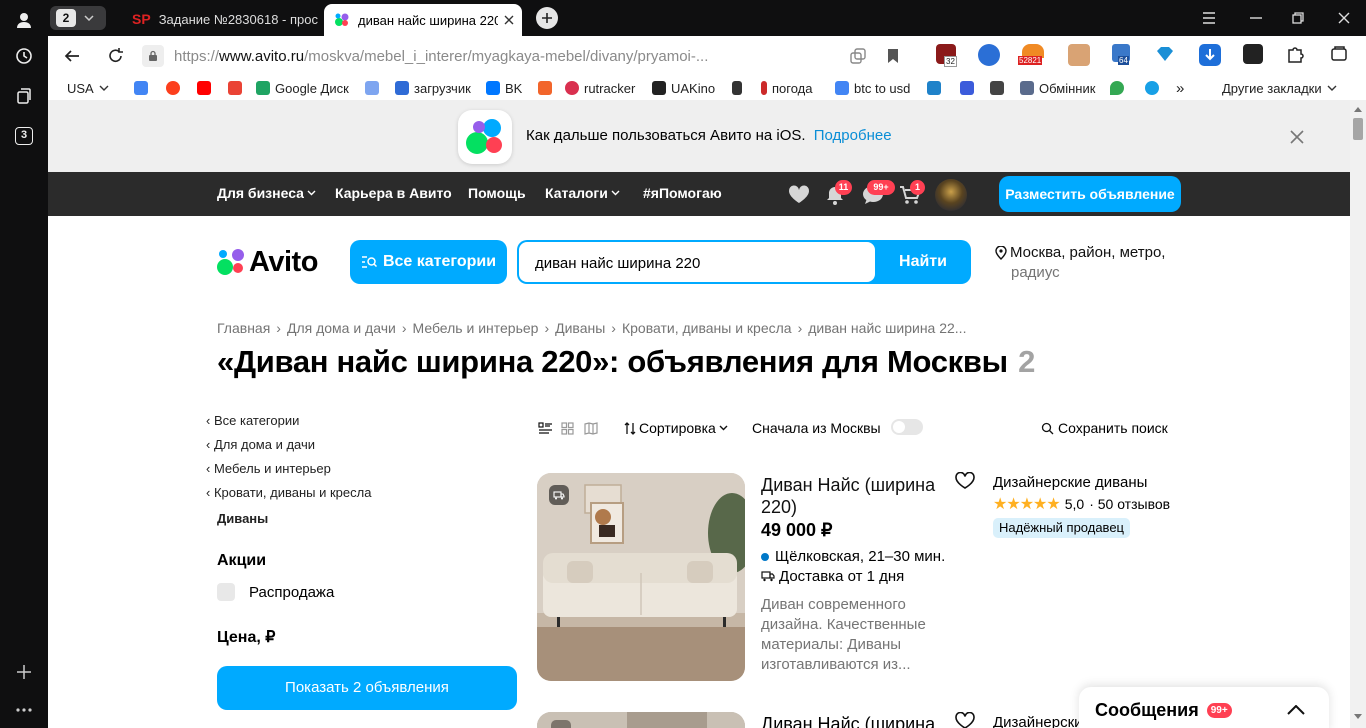 Image resolution: width=1366 pixels, height=728 pixels. What do you see at coordinates (567, 428) in the screenshot?
I see `grid-view-icon` at bounding box center [567, 428].